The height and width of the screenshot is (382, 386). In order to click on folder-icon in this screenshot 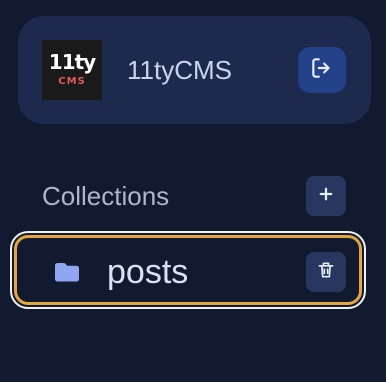, I will do `click(67, 272)`.